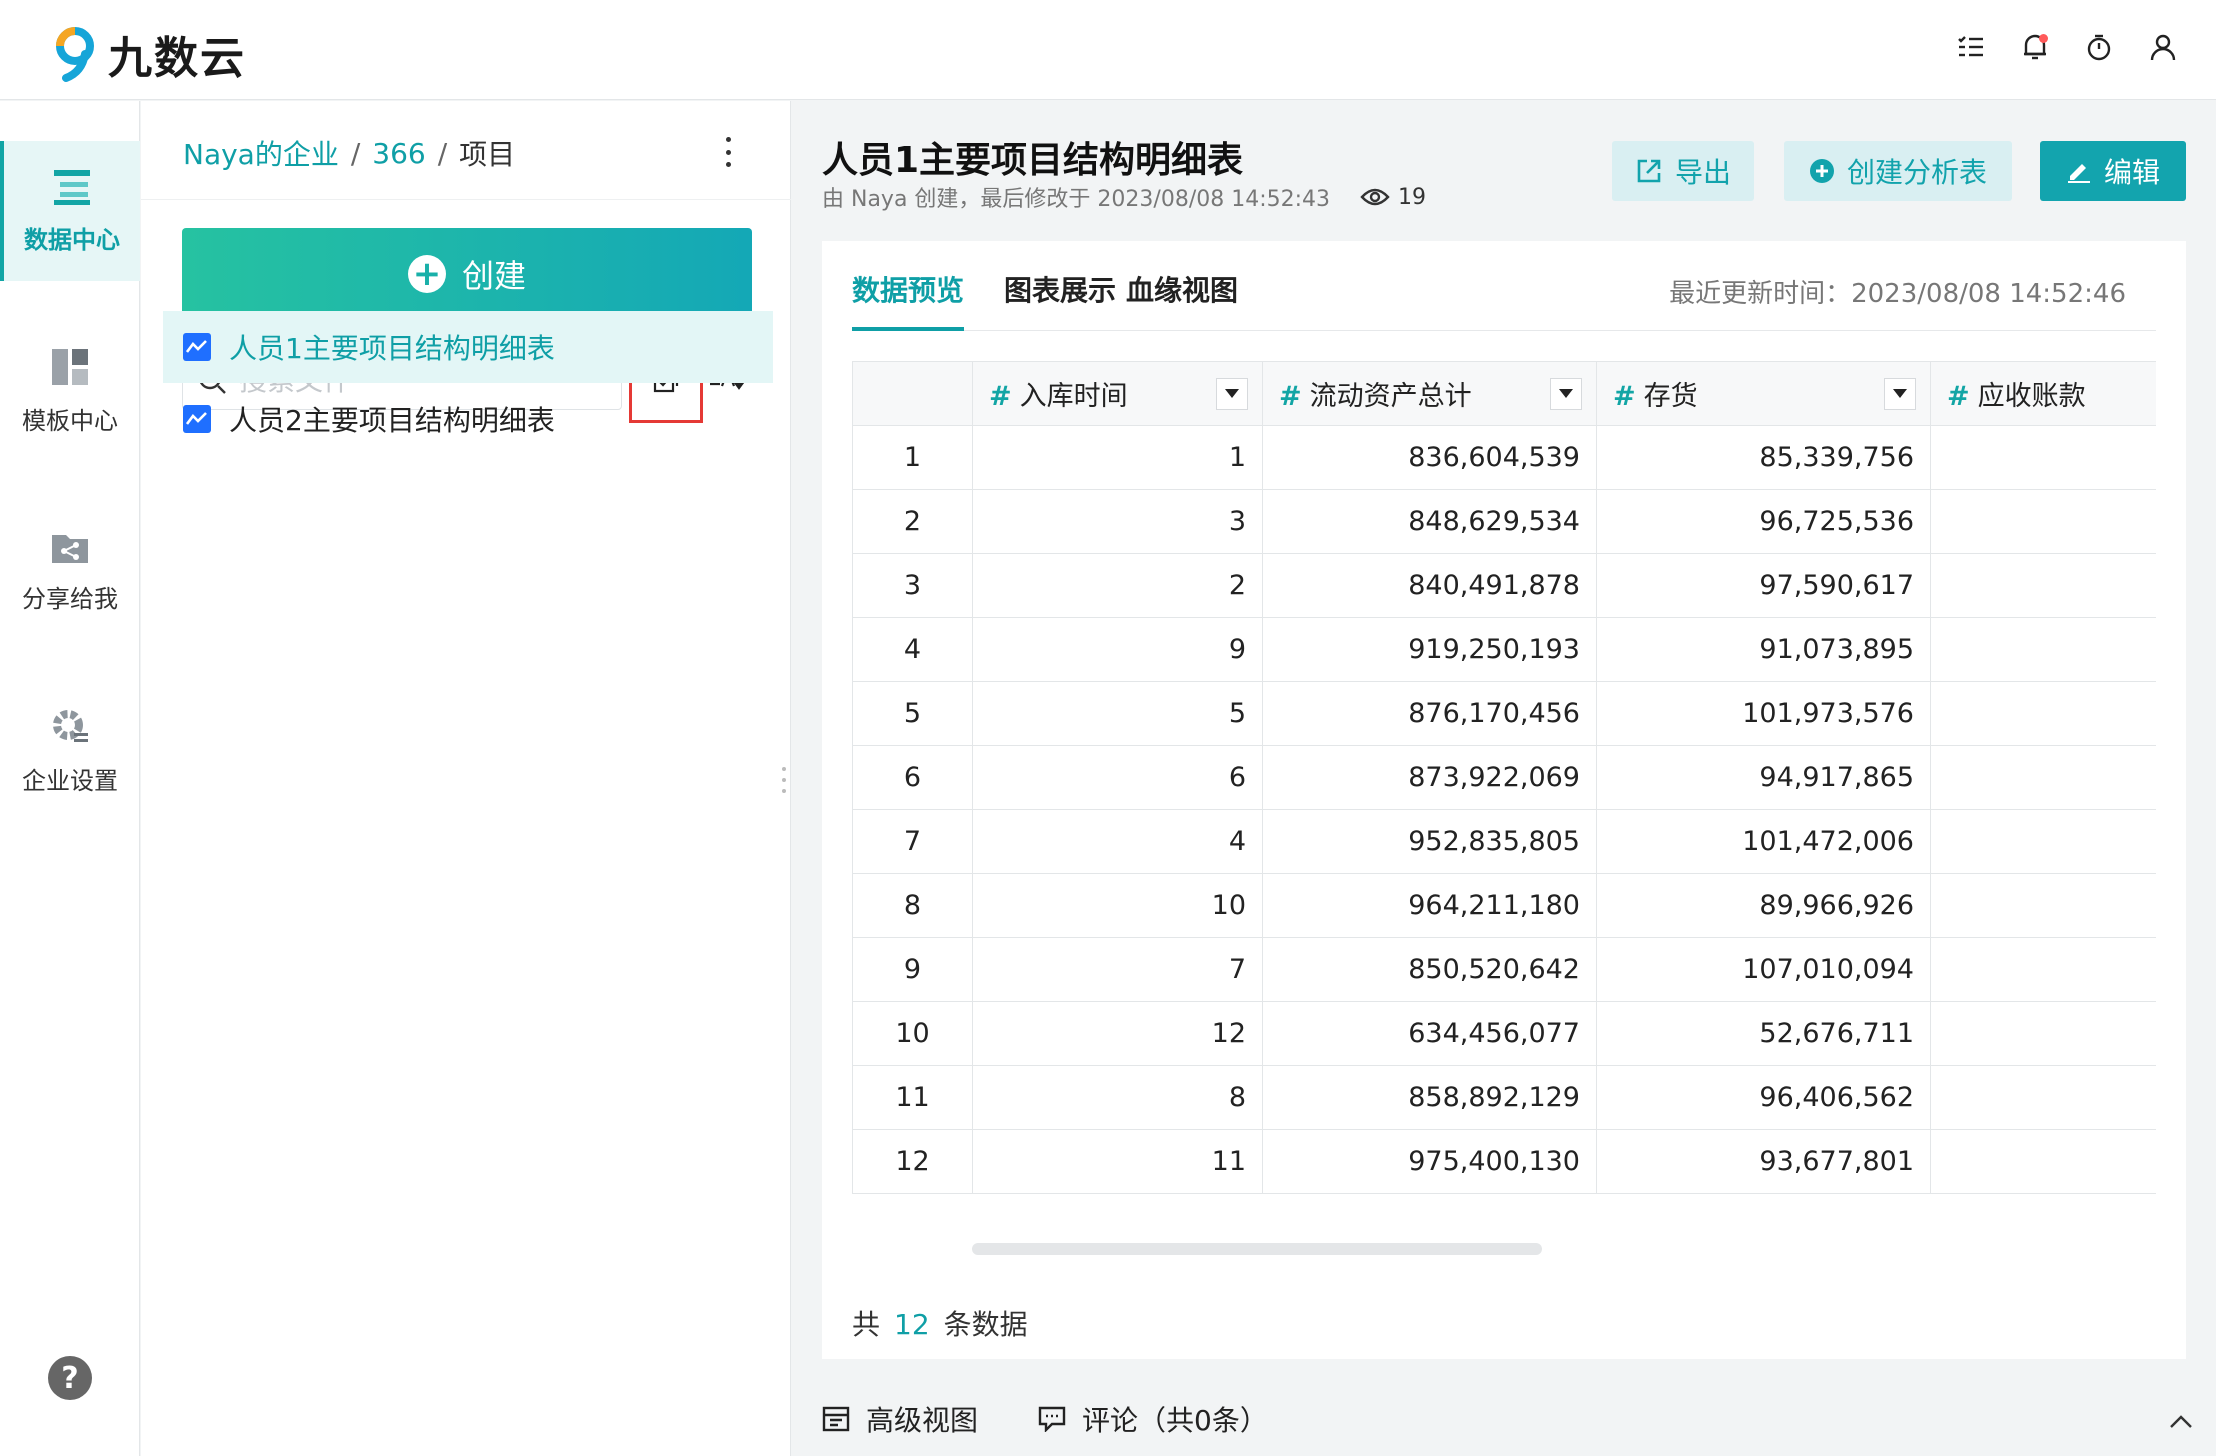  Describe the element at coordinates (912, 1033) in the screenshot. I see `row-index-cell: 10` at that location.